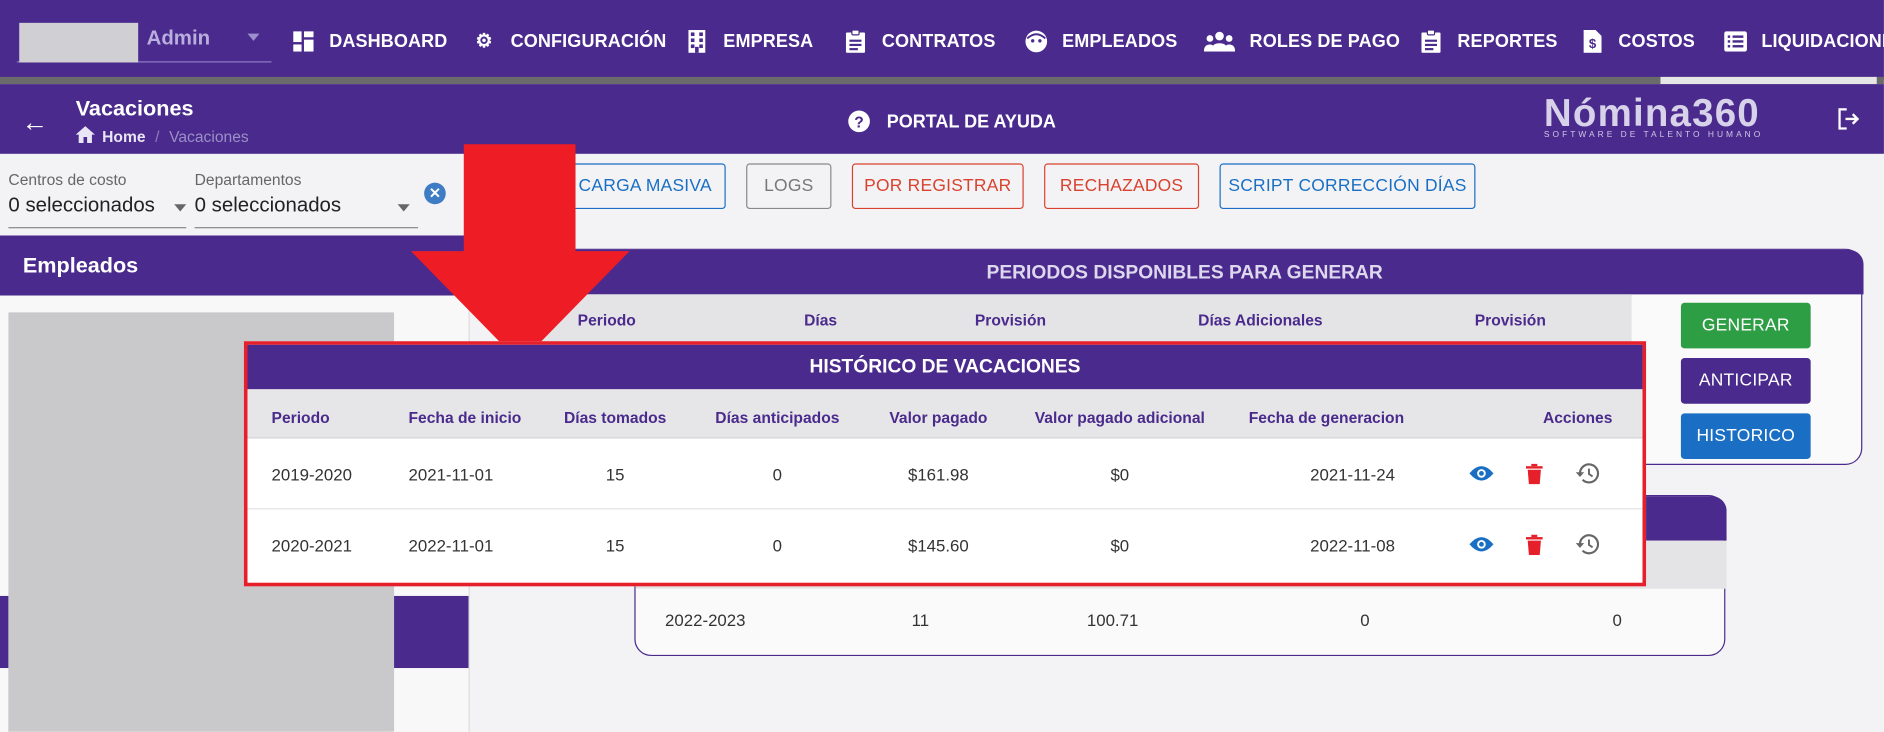 The image size is (1884, 732). I want to click on column-header: Fecha de inicio, so click(465, 417).